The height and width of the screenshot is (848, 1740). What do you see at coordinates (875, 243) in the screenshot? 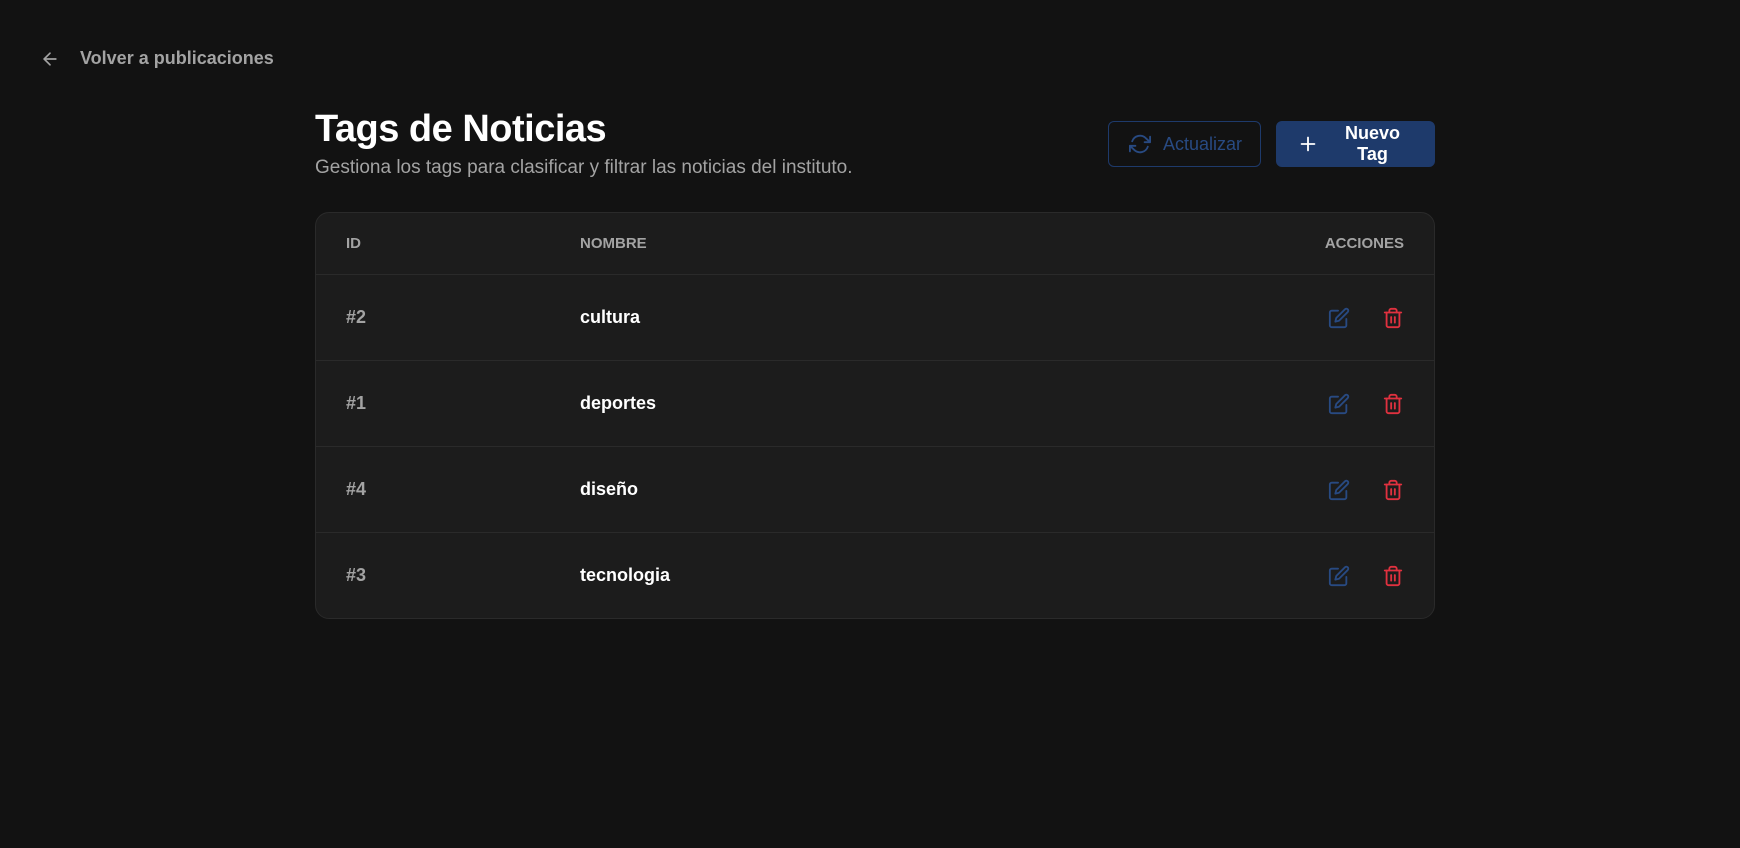
I see `table-header-row: ID NOMBRE ACCIONES` at bounding box center [875, 243].